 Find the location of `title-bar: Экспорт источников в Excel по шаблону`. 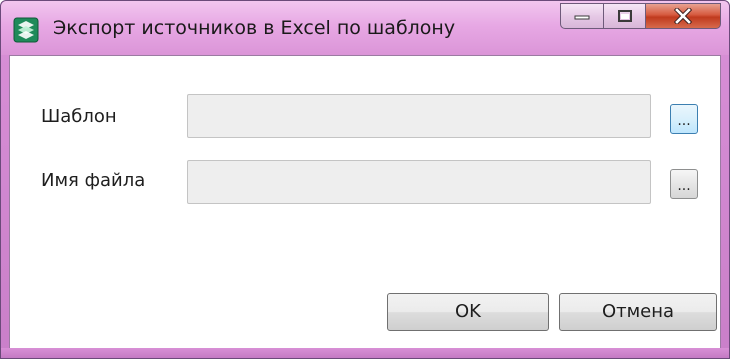

title-bar: Экспорт источников в Excel по шаблону is located at coordinates (365, 28).